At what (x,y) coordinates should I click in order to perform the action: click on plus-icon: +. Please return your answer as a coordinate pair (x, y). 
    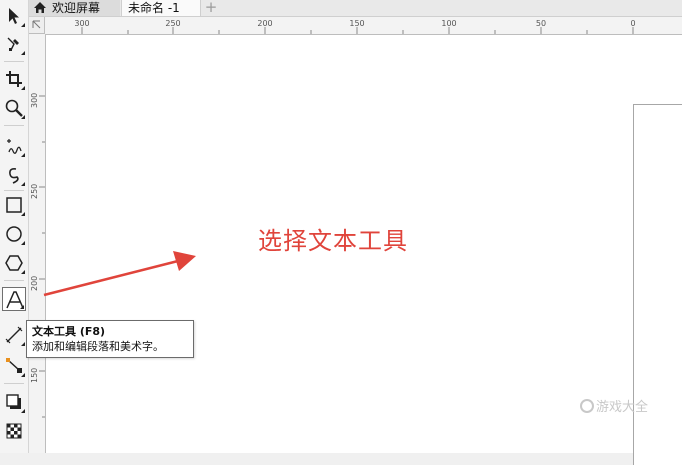
    Looking at the image, I should click on (211, 8).